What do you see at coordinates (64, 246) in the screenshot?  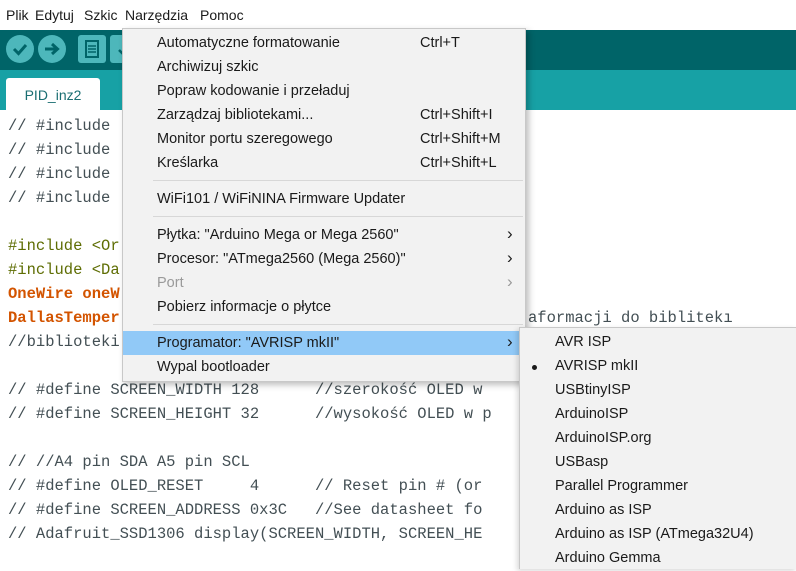 I see `code-line: #include <Or` at bounding box center [64, 246].